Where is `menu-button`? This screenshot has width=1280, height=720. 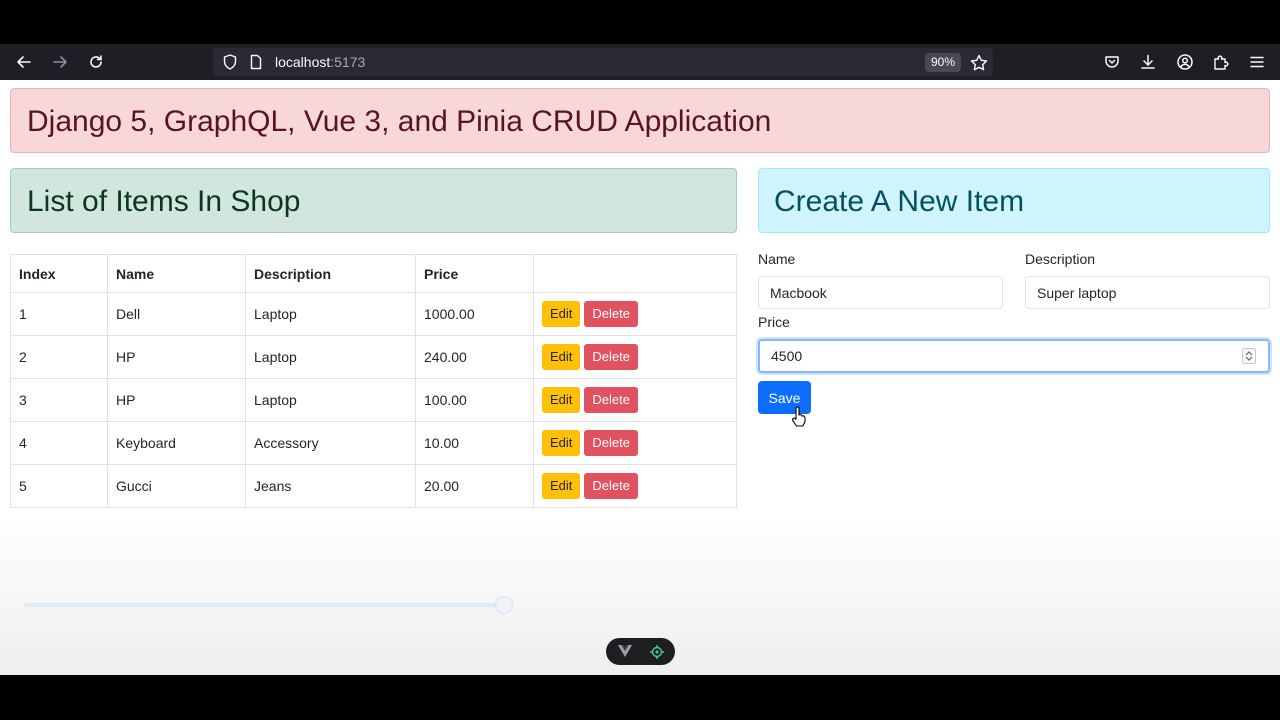 menu-button is located at coordinates (1257, 62).